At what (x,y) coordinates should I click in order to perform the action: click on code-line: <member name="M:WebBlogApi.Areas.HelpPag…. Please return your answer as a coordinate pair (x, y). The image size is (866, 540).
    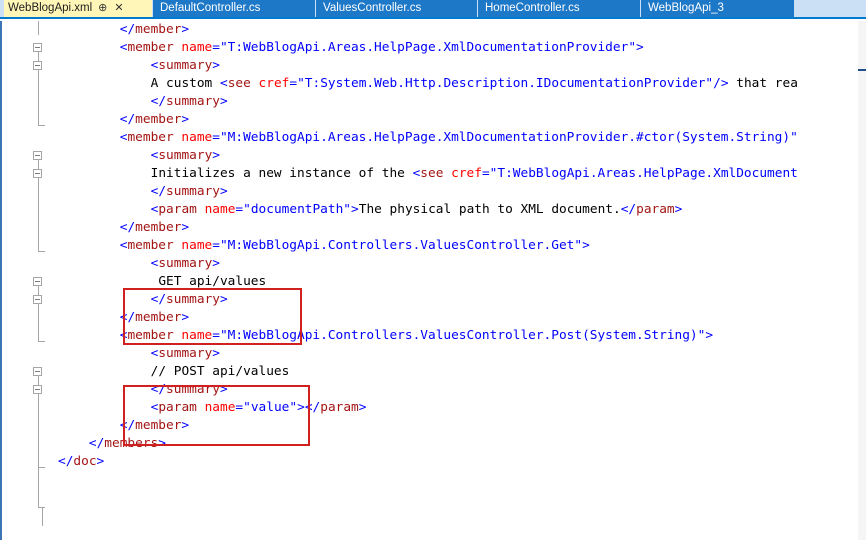
    Looking at the image, I should click on (459, 138).